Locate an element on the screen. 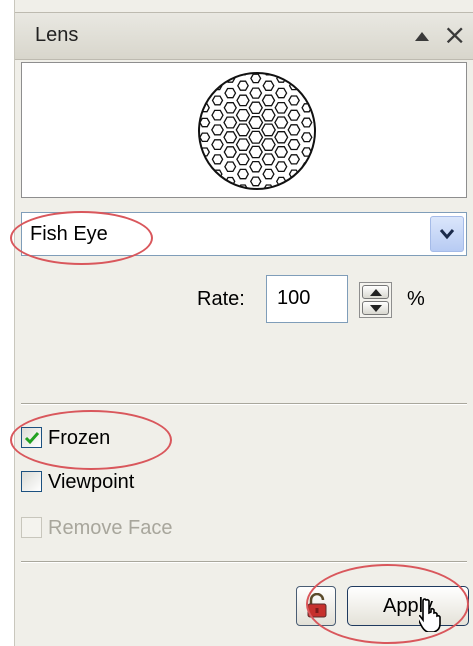  spin-up-button is located at coordinates (375, 292).